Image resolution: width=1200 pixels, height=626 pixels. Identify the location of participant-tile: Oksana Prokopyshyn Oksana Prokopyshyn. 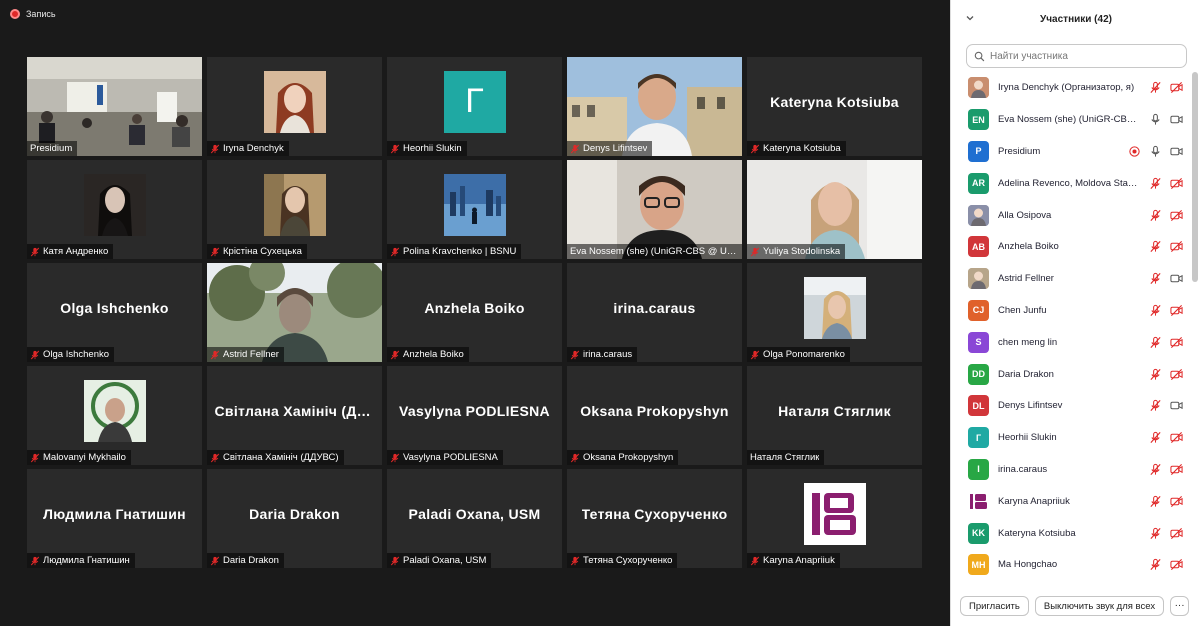
(654, 415).